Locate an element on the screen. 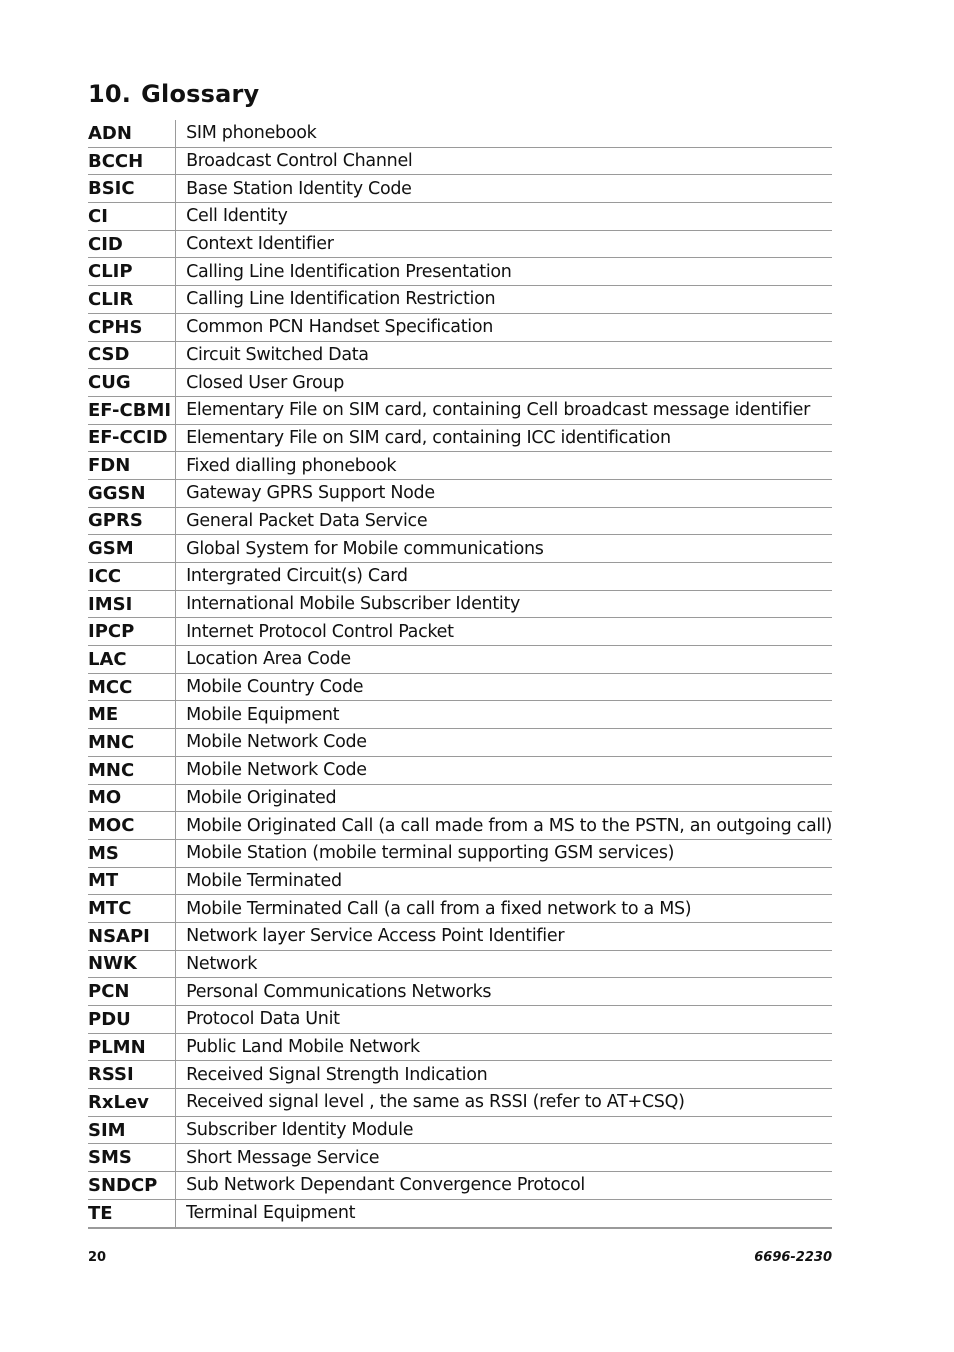 The height and width of the screenshot is (1352, 954). glossary-definition: Mobile Country Code is located at coordinates (504, 687).